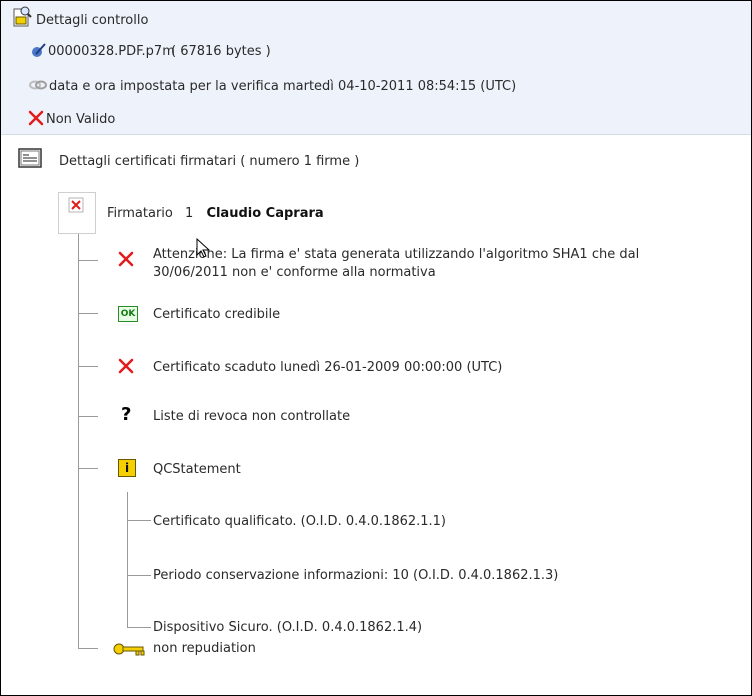 This screenshot has width=752, height=696. Describe the element at coordinates (126, 366) in the screenshot. I see `expired-x-icon` at that location.